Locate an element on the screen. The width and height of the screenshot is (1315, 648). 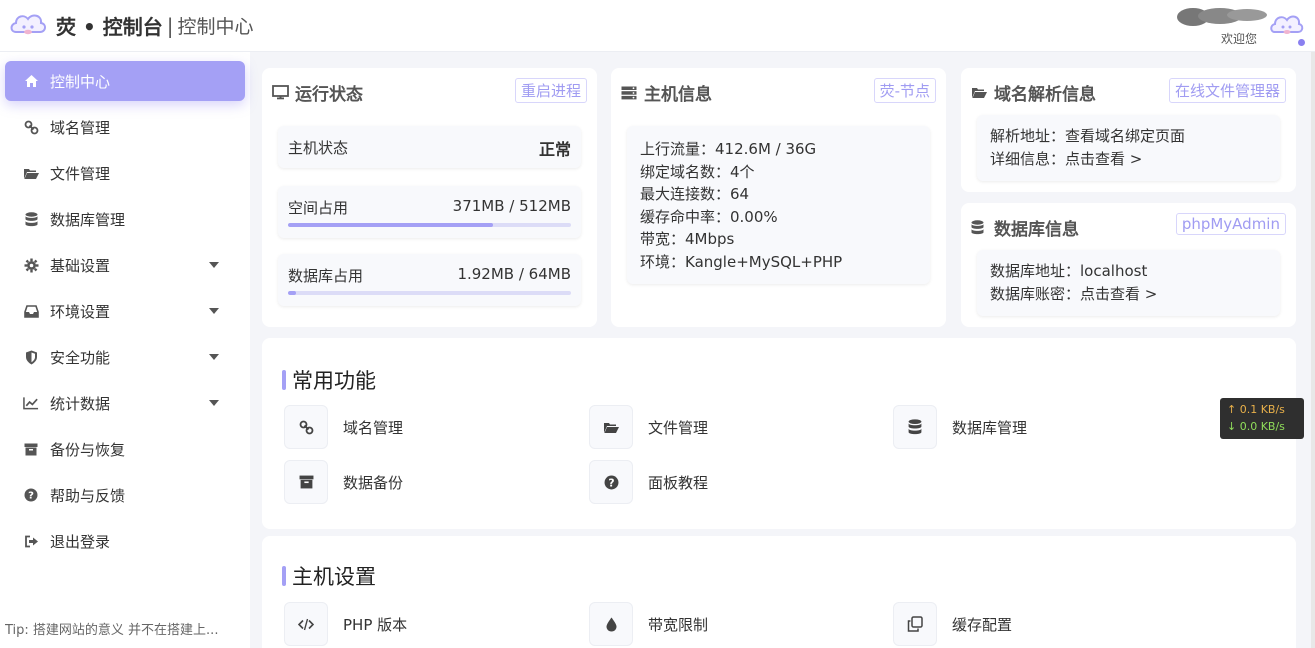
link-icon is located at coordinates (306, 427).